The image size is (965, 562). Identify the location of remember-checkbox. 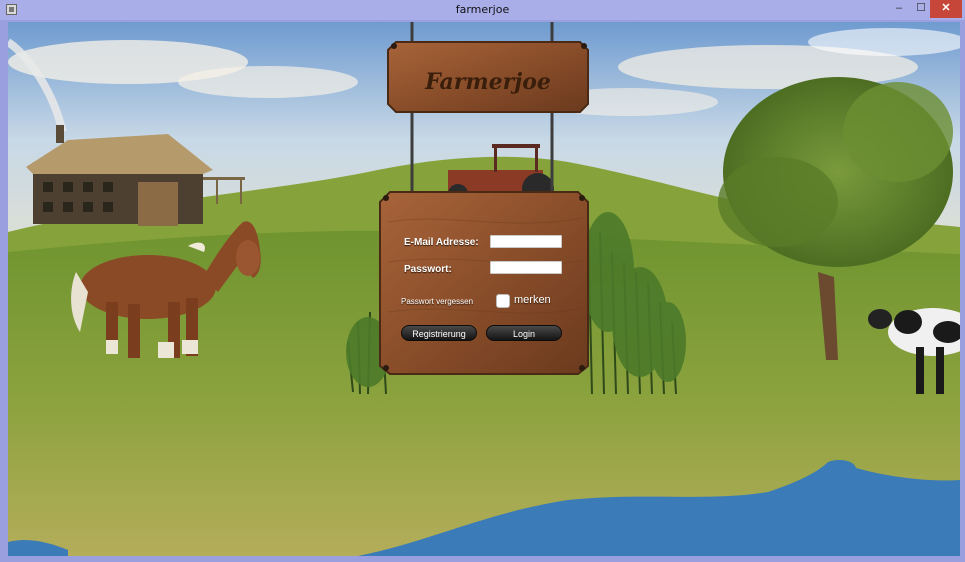
(503, 301).